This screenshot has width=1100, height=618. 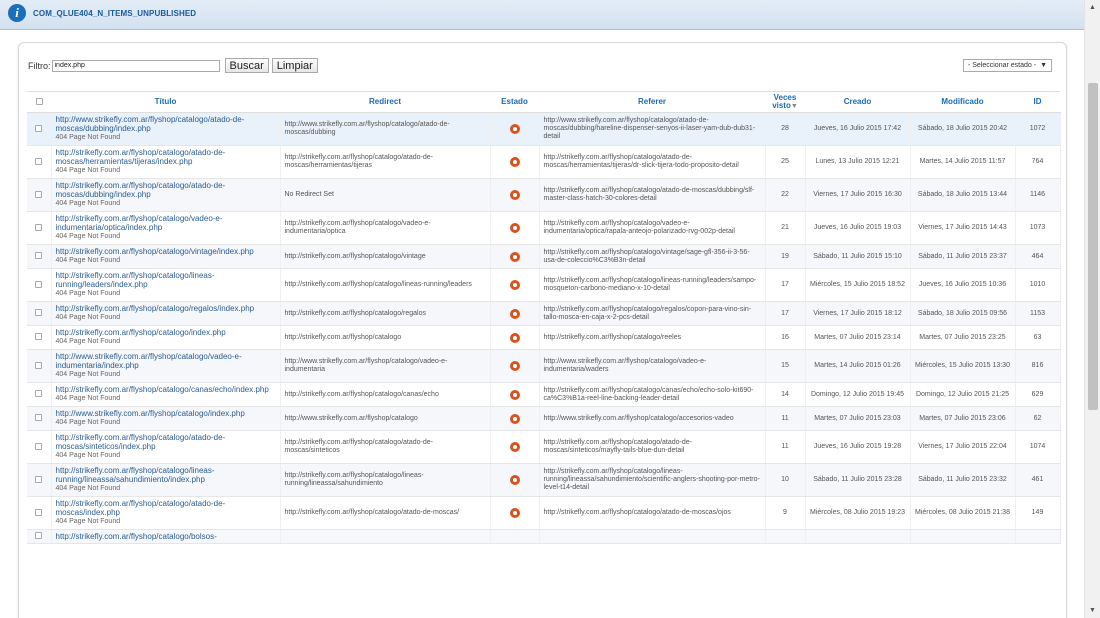 I want to click on column-header-referer: Referer, so click(x=652, y=102).